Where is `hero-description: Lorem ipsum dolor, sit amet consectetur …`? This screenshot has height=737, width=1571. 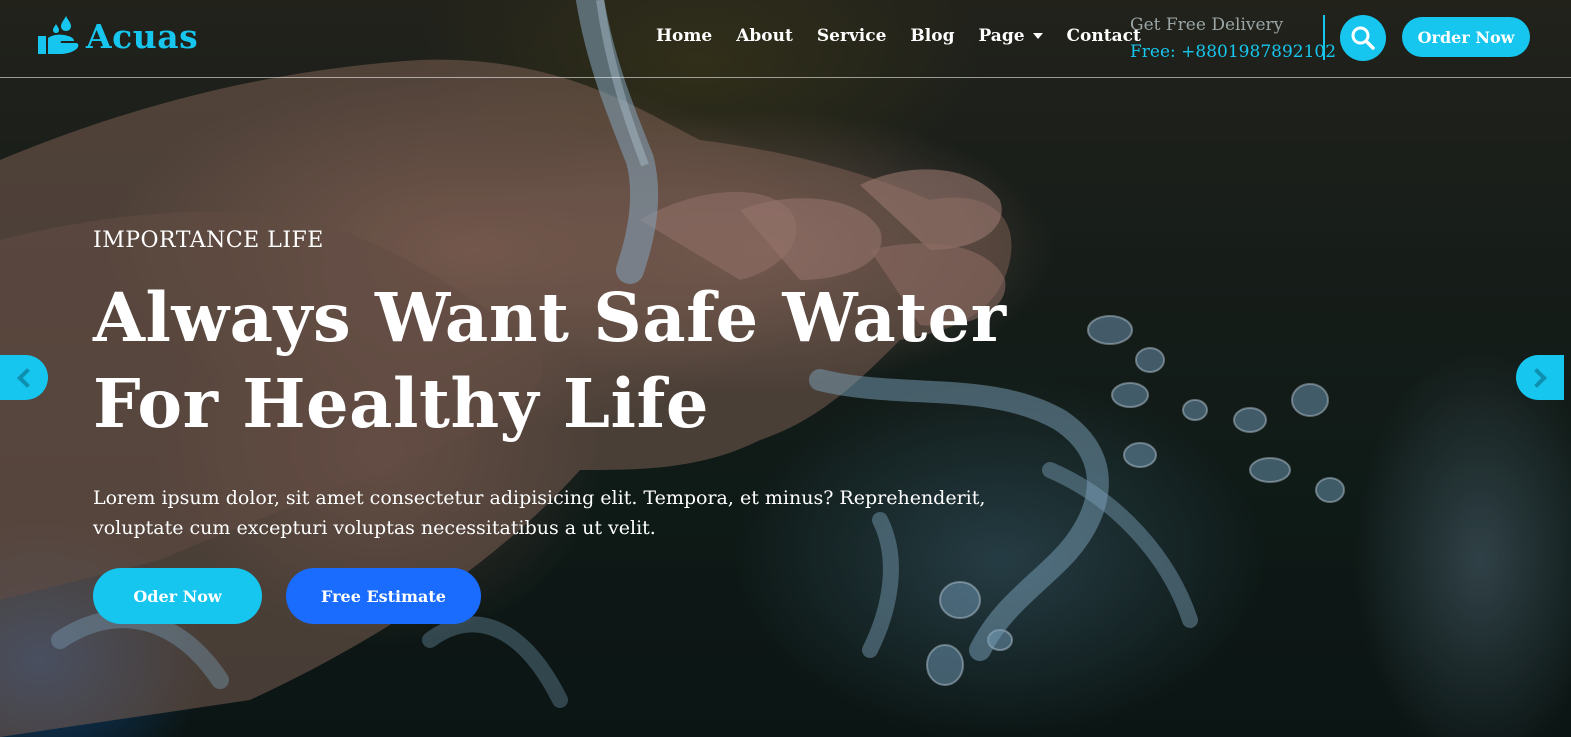 hero-description: Lorem ipsum dolor, sit amet consectetur … is located at coordinates (539, 513).